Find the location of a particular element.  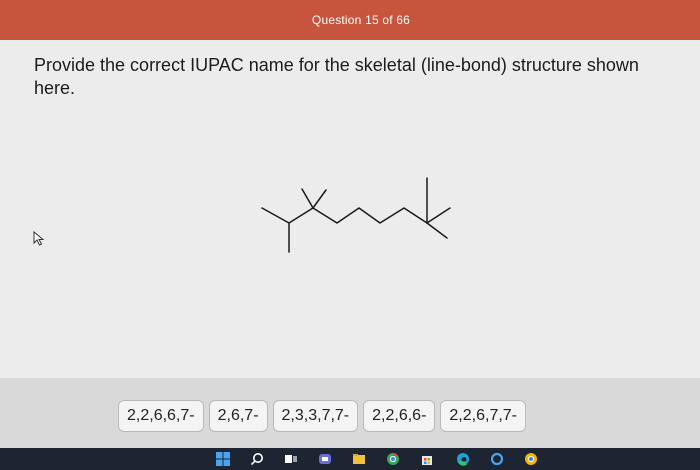

chrome-icon is located at coordinates (393, 459).